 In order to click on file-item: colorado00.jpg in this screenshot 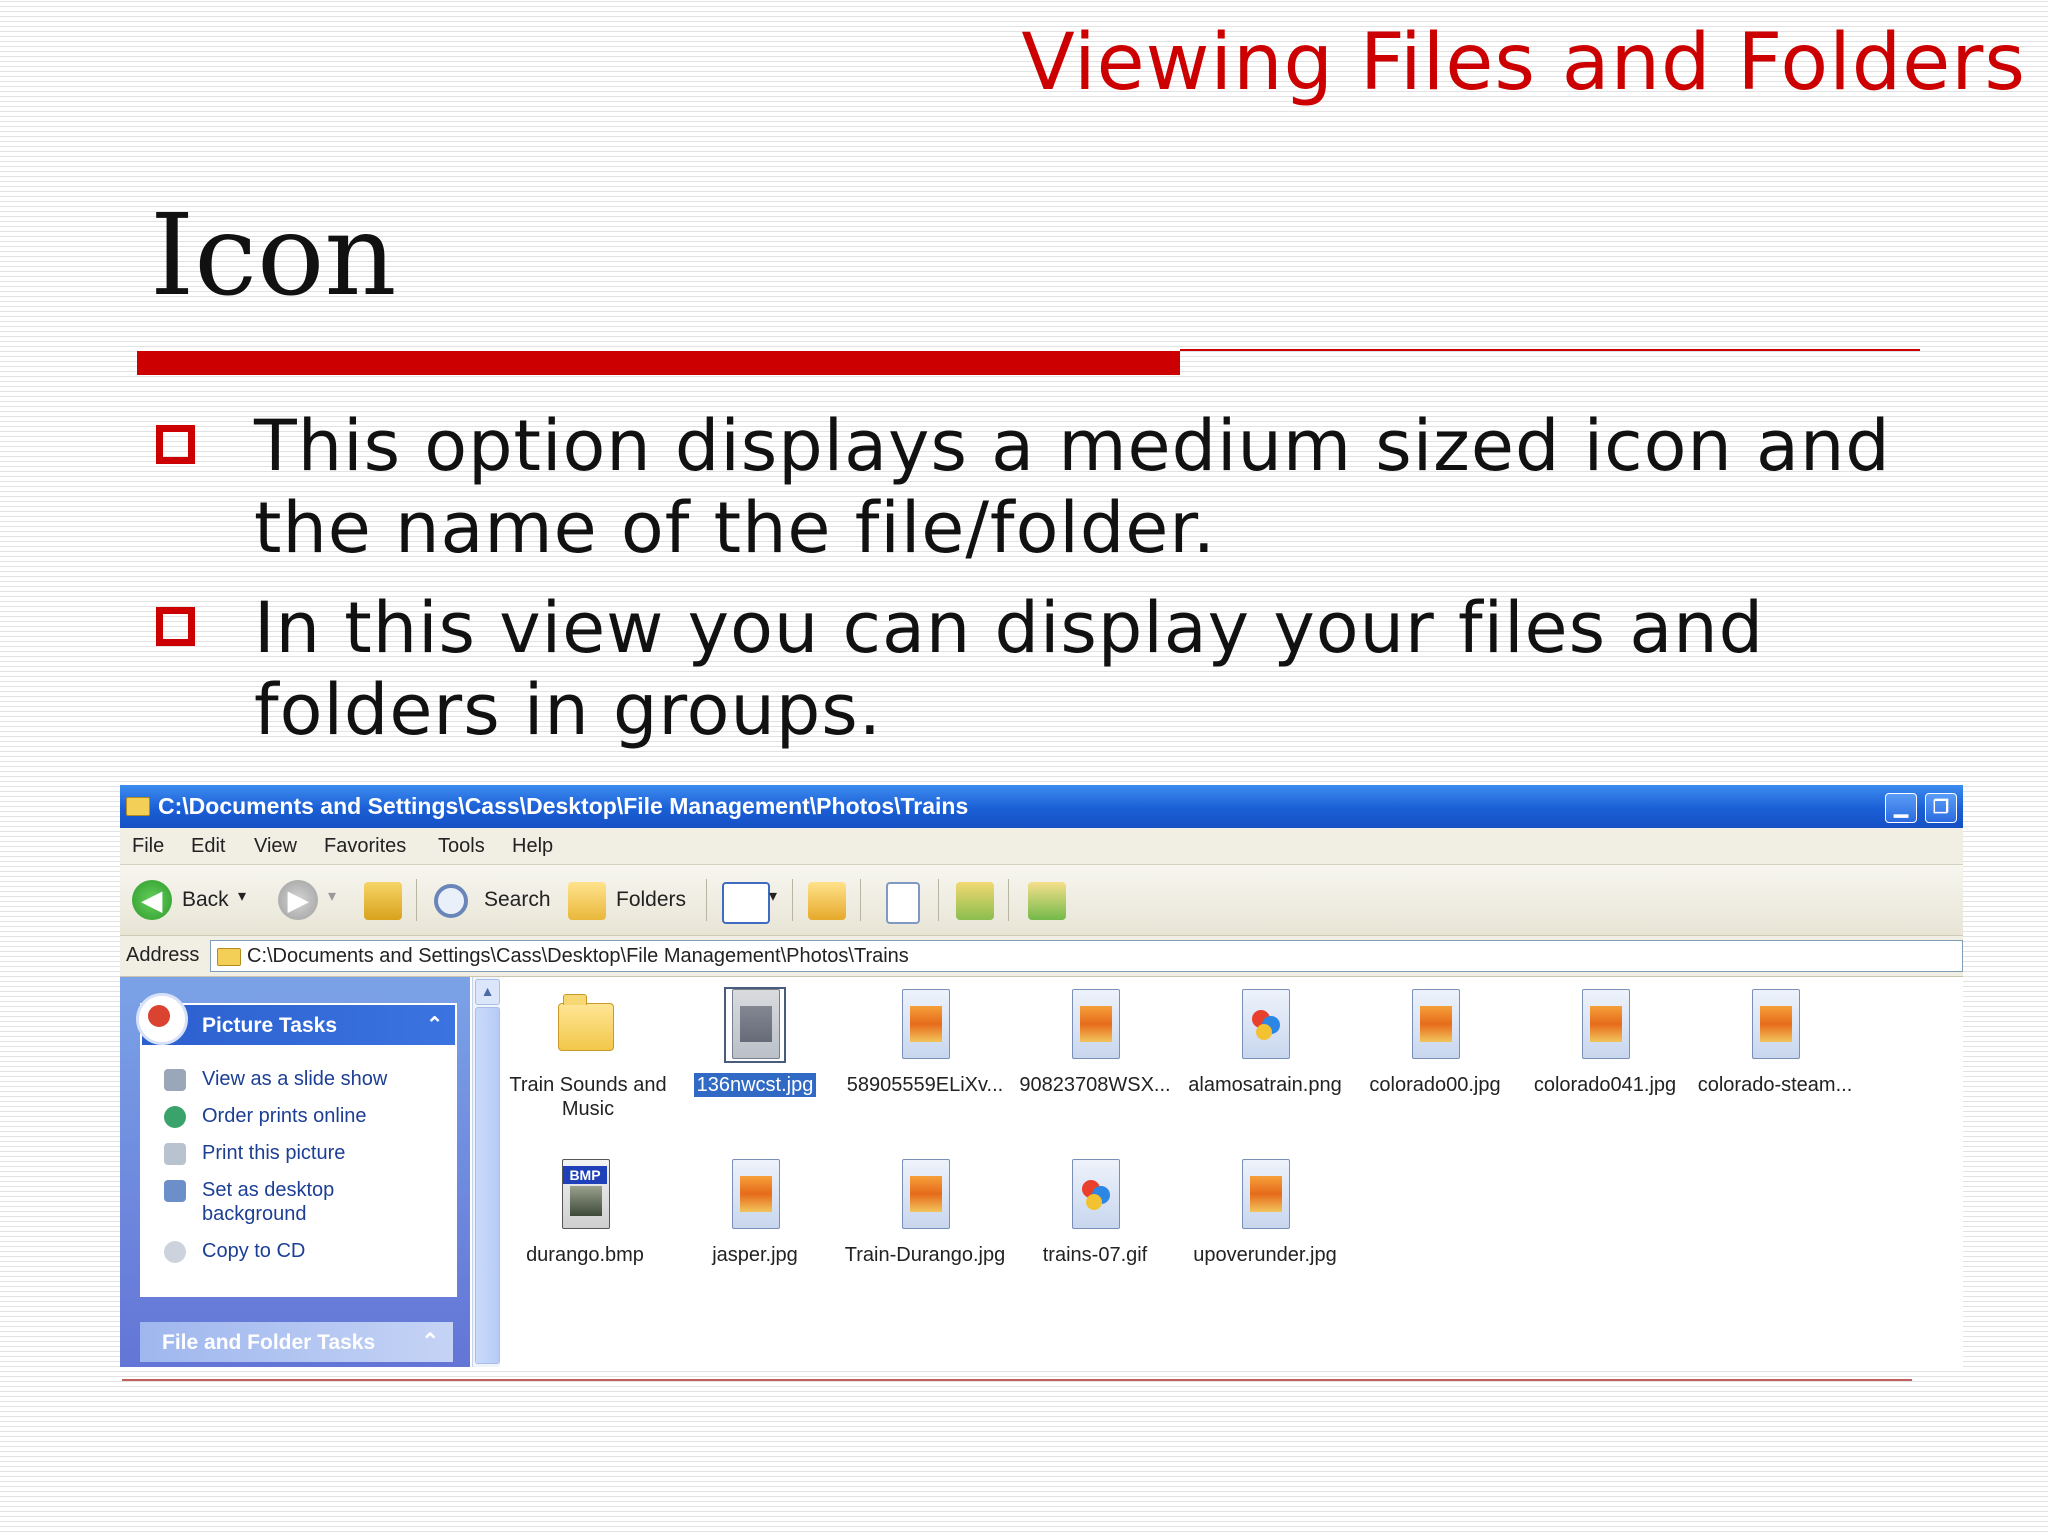, I will do `click(1435, 1043)`.